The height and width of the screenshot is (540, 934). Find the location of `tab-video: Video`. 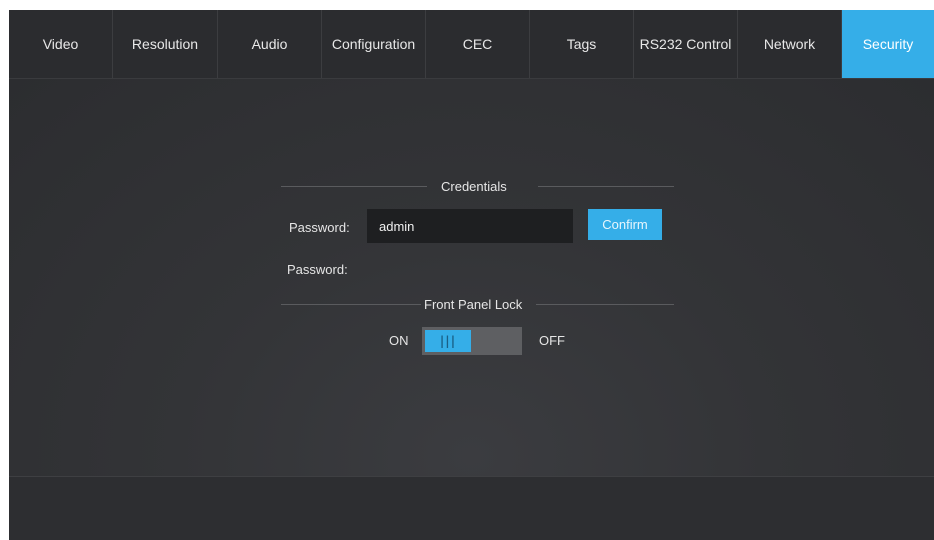

tab-video: Video is located at coordinates (61, 44).